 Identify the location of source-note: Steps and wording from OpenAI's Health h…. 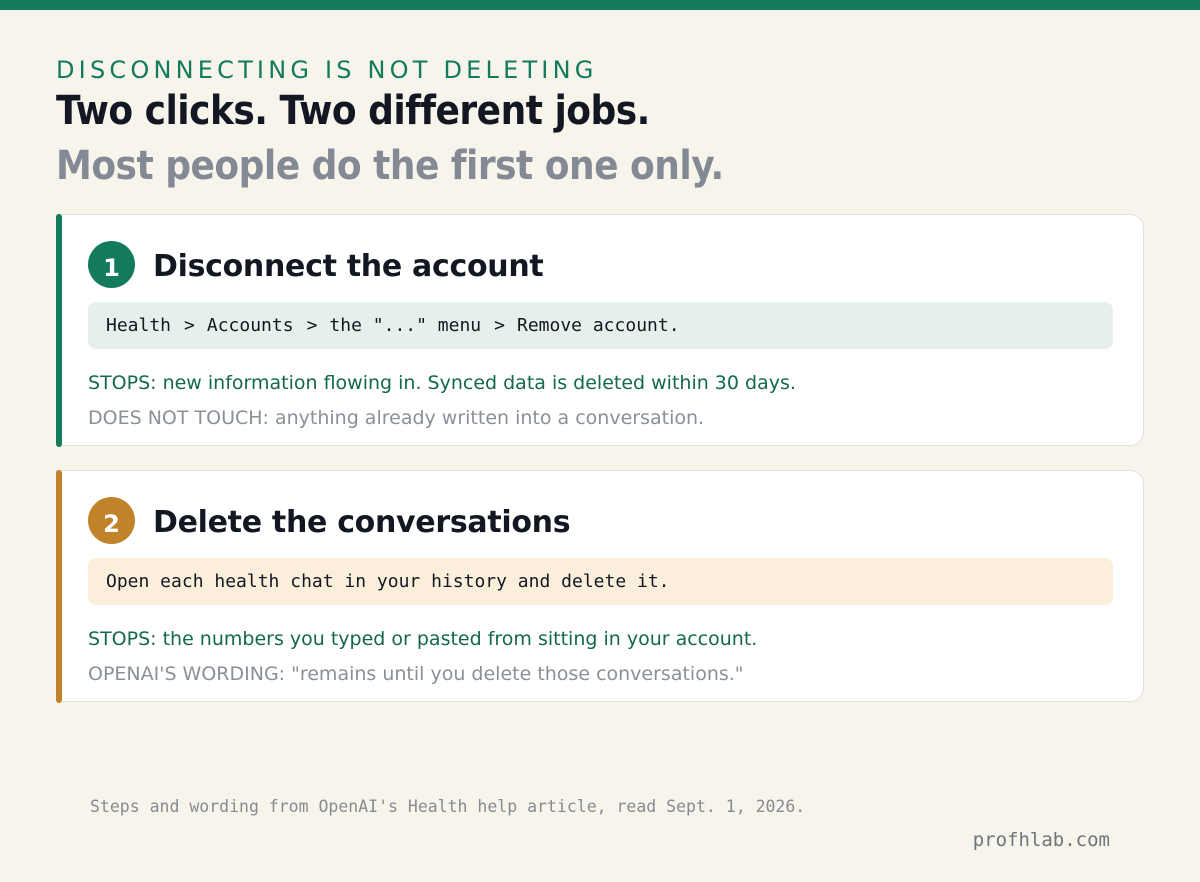
(448, 806).